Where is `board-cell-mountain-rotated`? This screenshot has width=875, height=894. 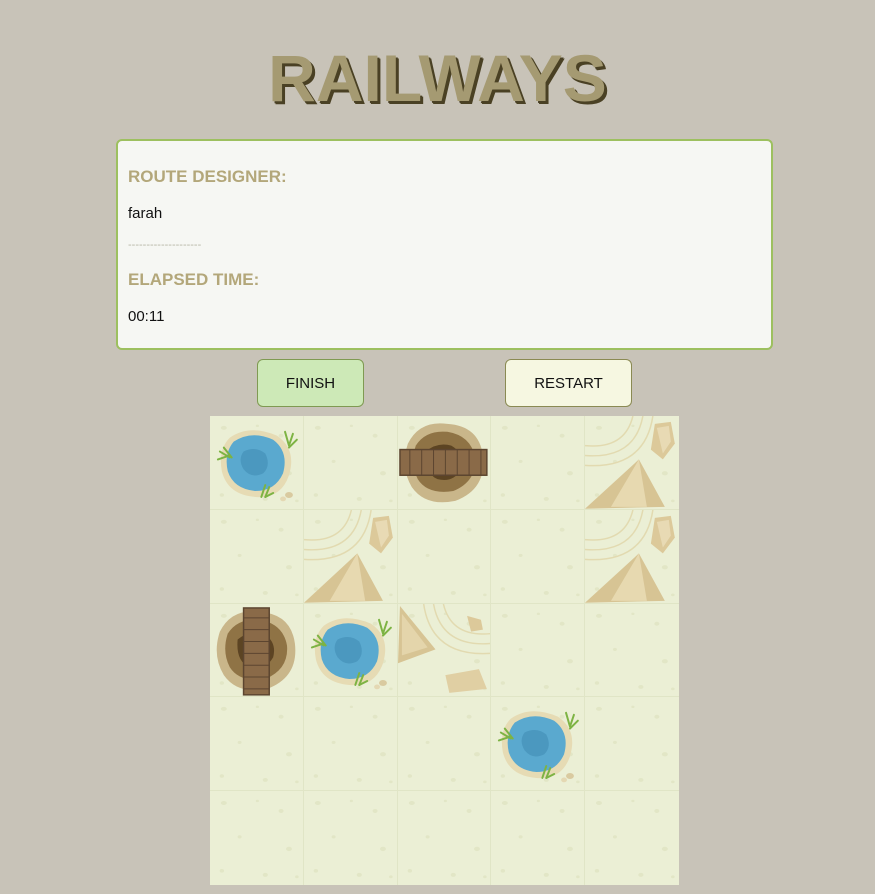
board-cell-mountain-rotated is located at coordinates (444, 650).